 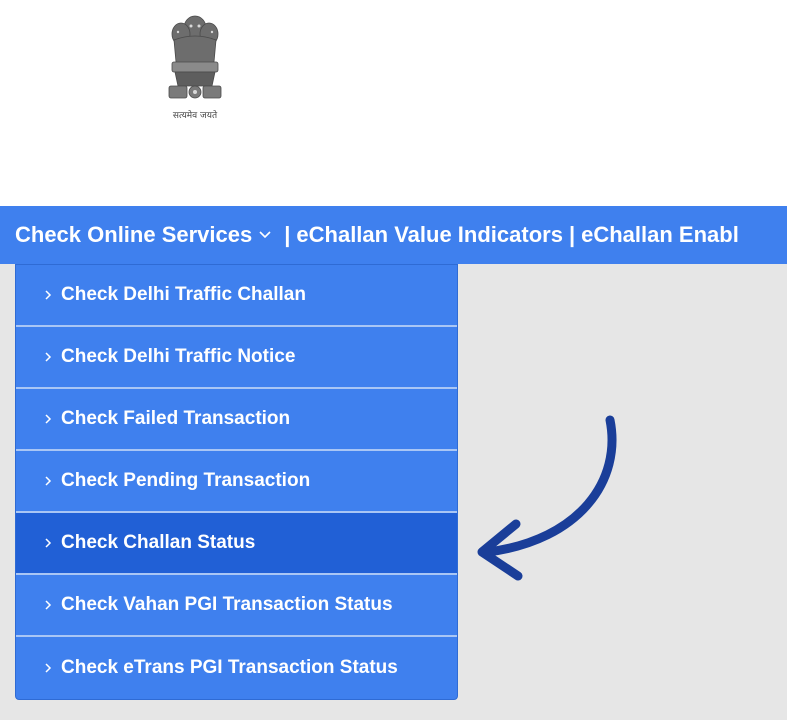 I want to click on national-emblem-icon, so click(x=195, y=57).